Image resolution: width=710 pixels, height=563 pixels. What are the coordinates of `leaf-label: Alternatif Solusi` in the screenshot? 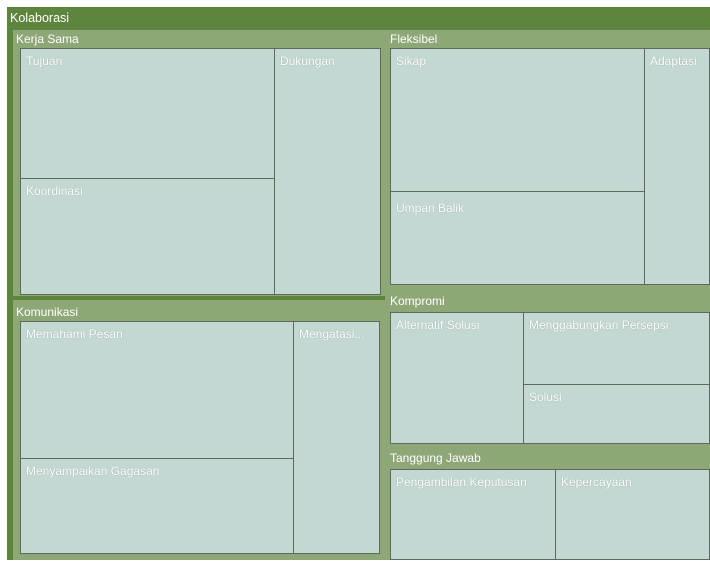 It's located at (438, 325).